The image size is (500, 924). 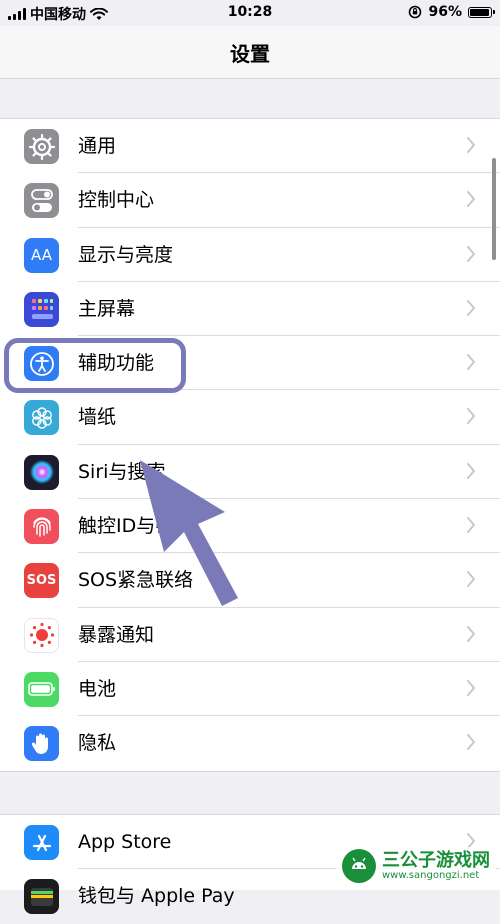 What do you see at coordinates (126, 254) in the screenshot?
I see `settings-row-label: 显示与亮度` at bounding box center [126, 254].